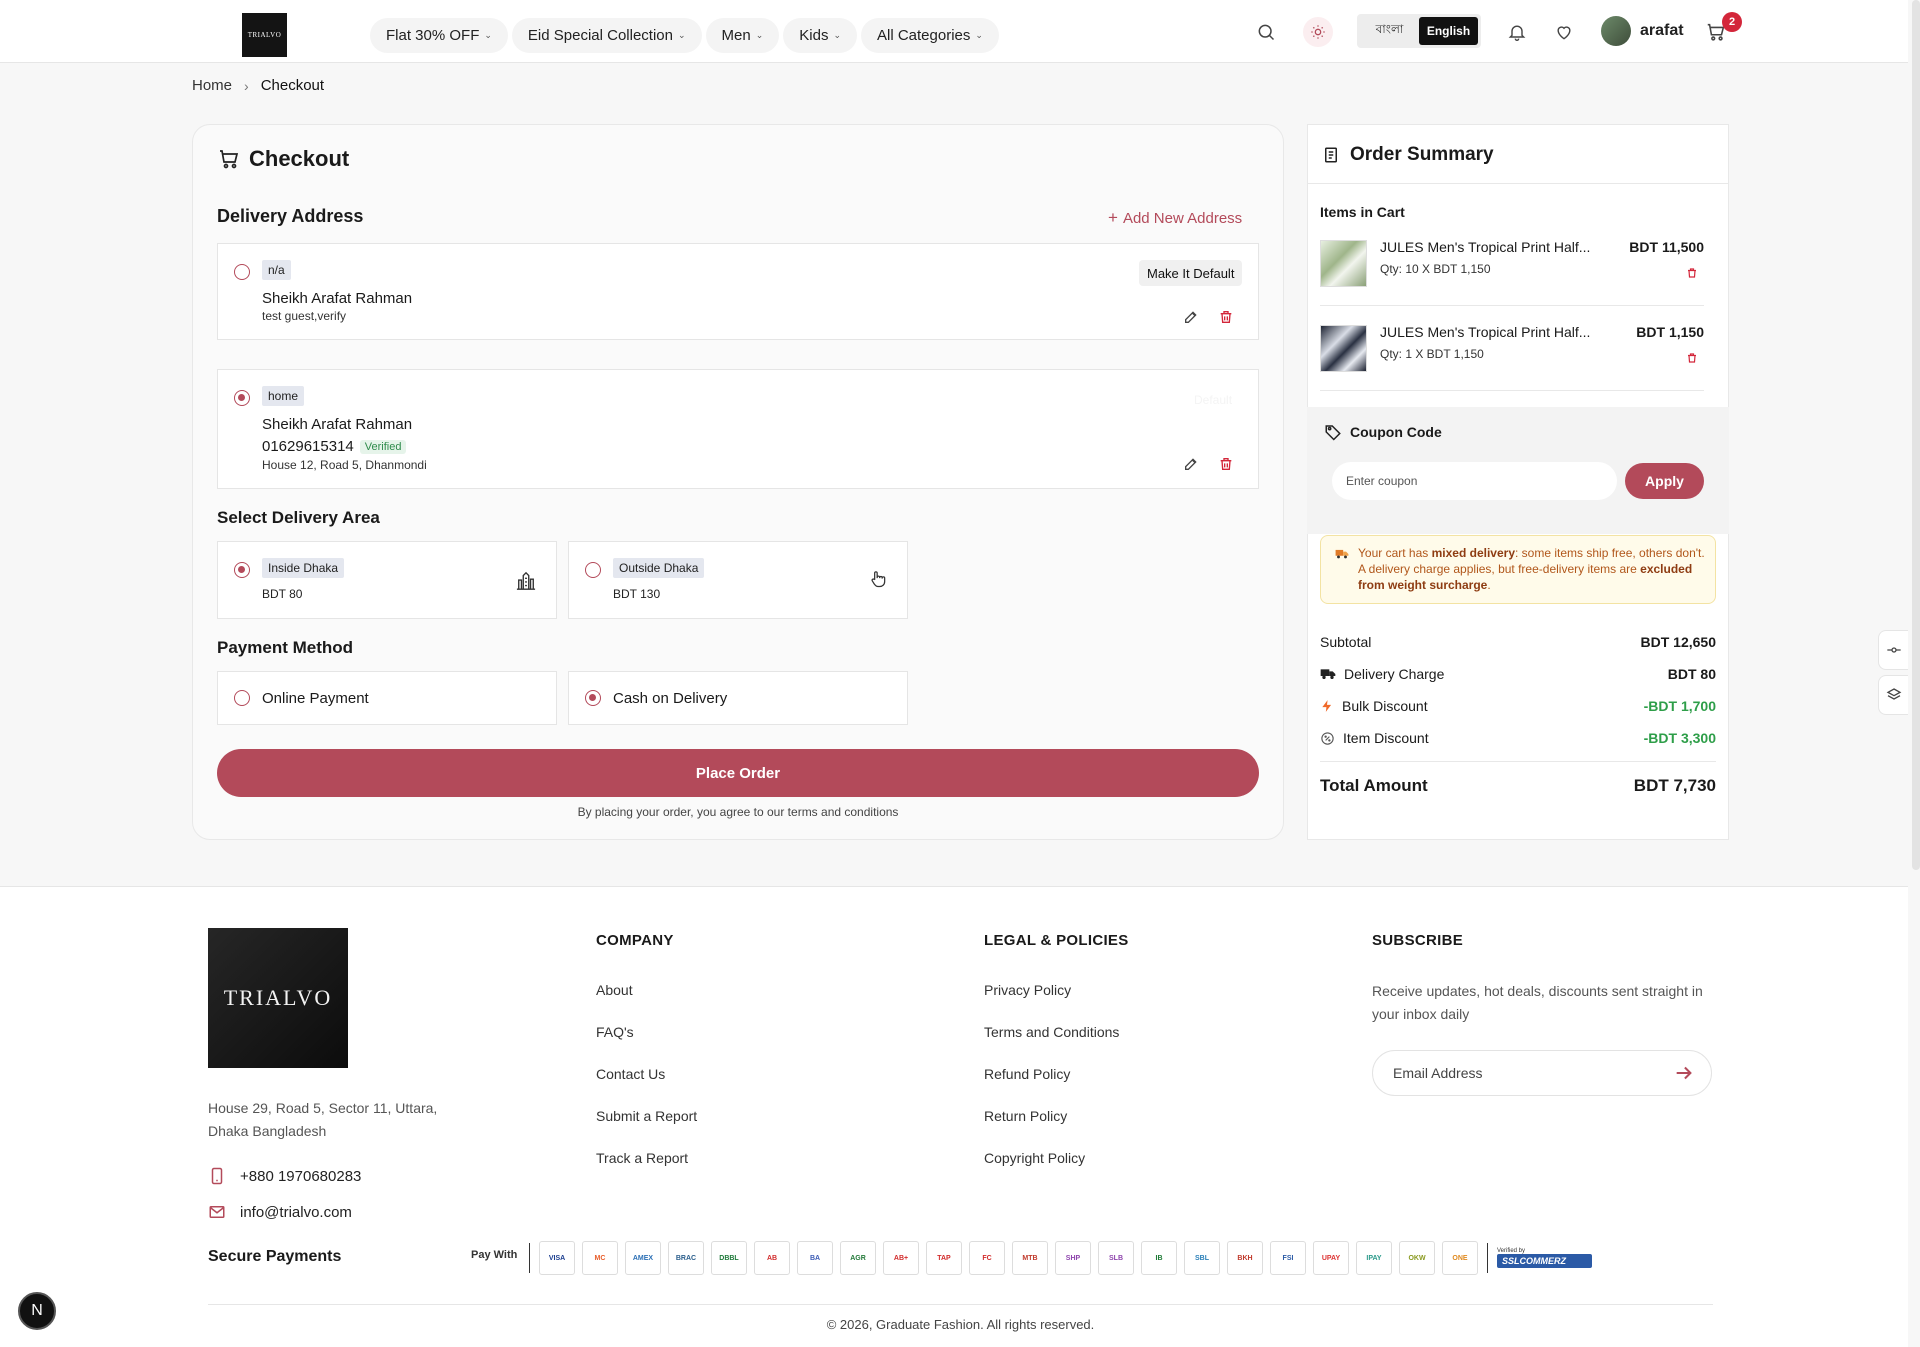  What do you see at coordinates (1732, 22) in the screenshot?
I see `cart-count-badge: 2` at bounding box center [1732, 22].